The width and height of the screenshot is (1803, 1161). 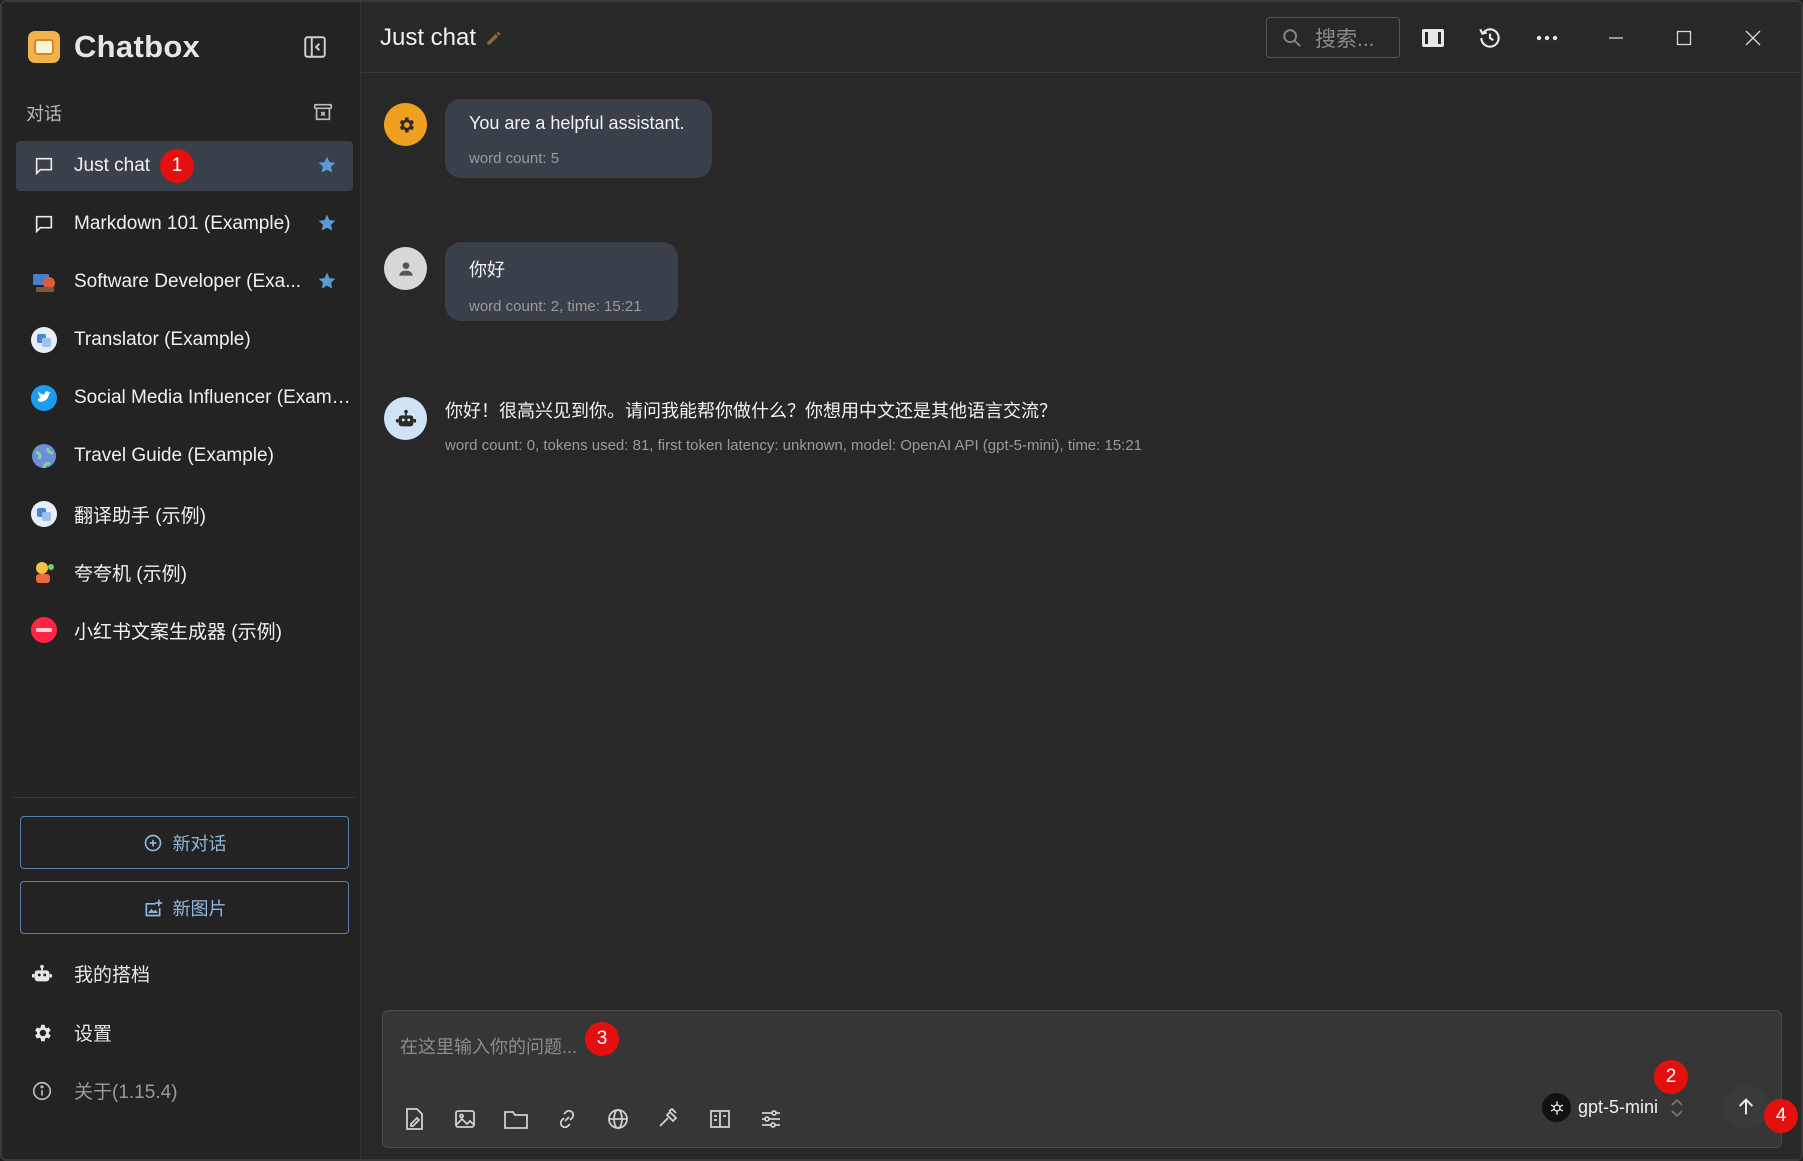 I want to click on tools-button, so click(x=669, y=1119).